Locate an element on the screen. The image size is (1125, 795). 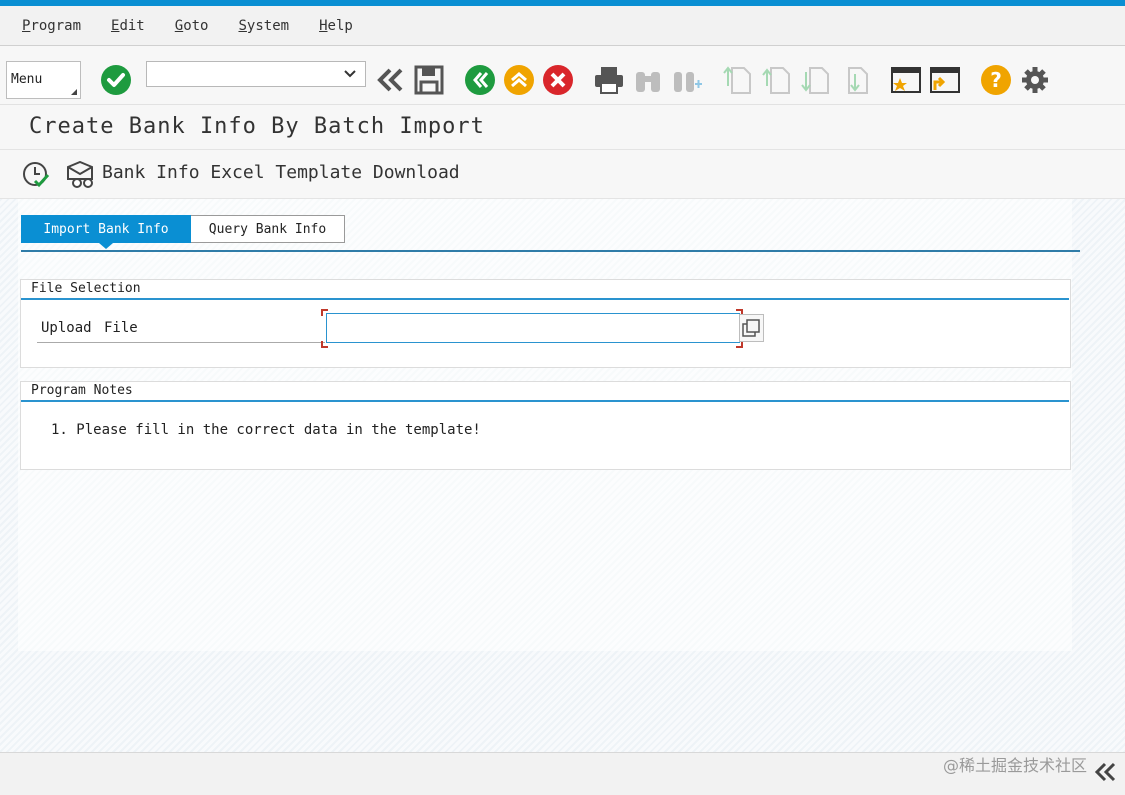
print-icon is located at coordinates (609, 80).